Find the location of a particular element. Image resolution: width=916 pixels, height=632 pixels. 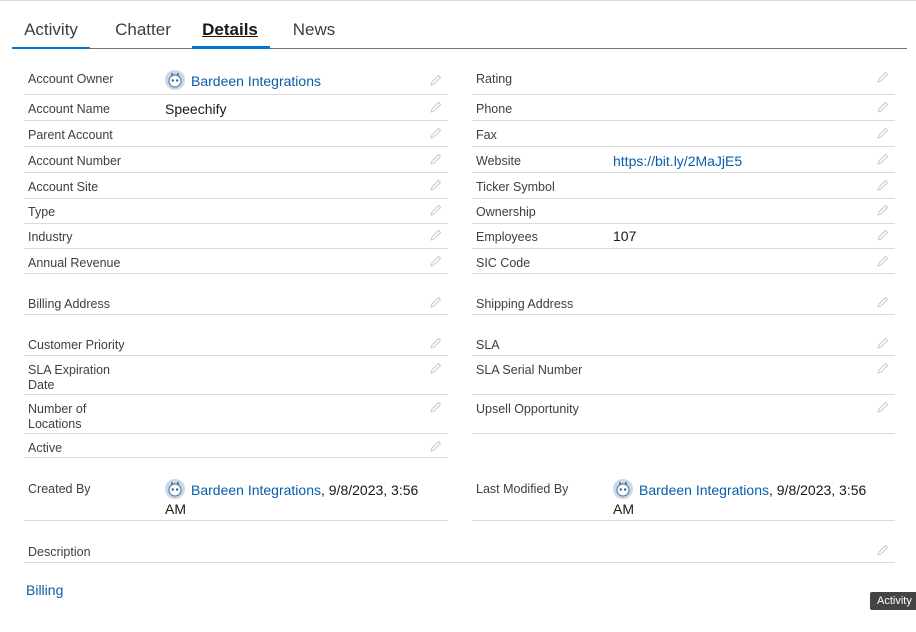

field-label: Account Site is located at coordinates (63, 187).